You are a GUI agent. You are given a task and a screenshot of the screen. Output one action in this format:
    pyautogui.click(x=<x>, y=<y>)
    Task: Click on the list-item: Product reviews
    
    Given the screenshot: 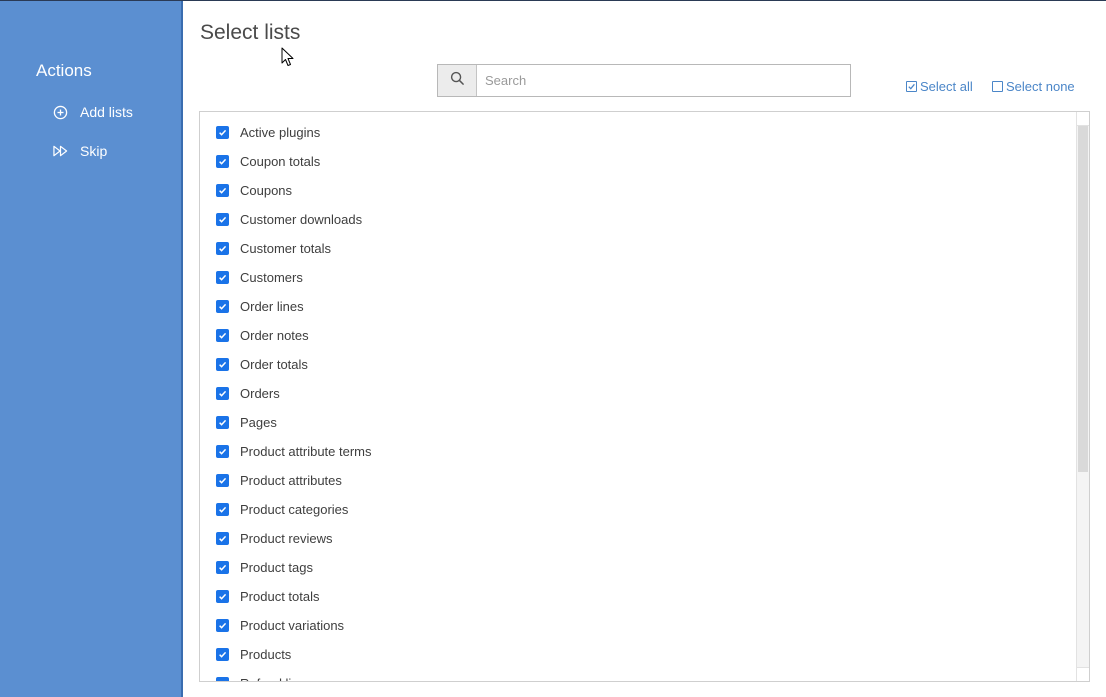 What is the action you would take?
    pyautogui.click(x=274, y=538)
    